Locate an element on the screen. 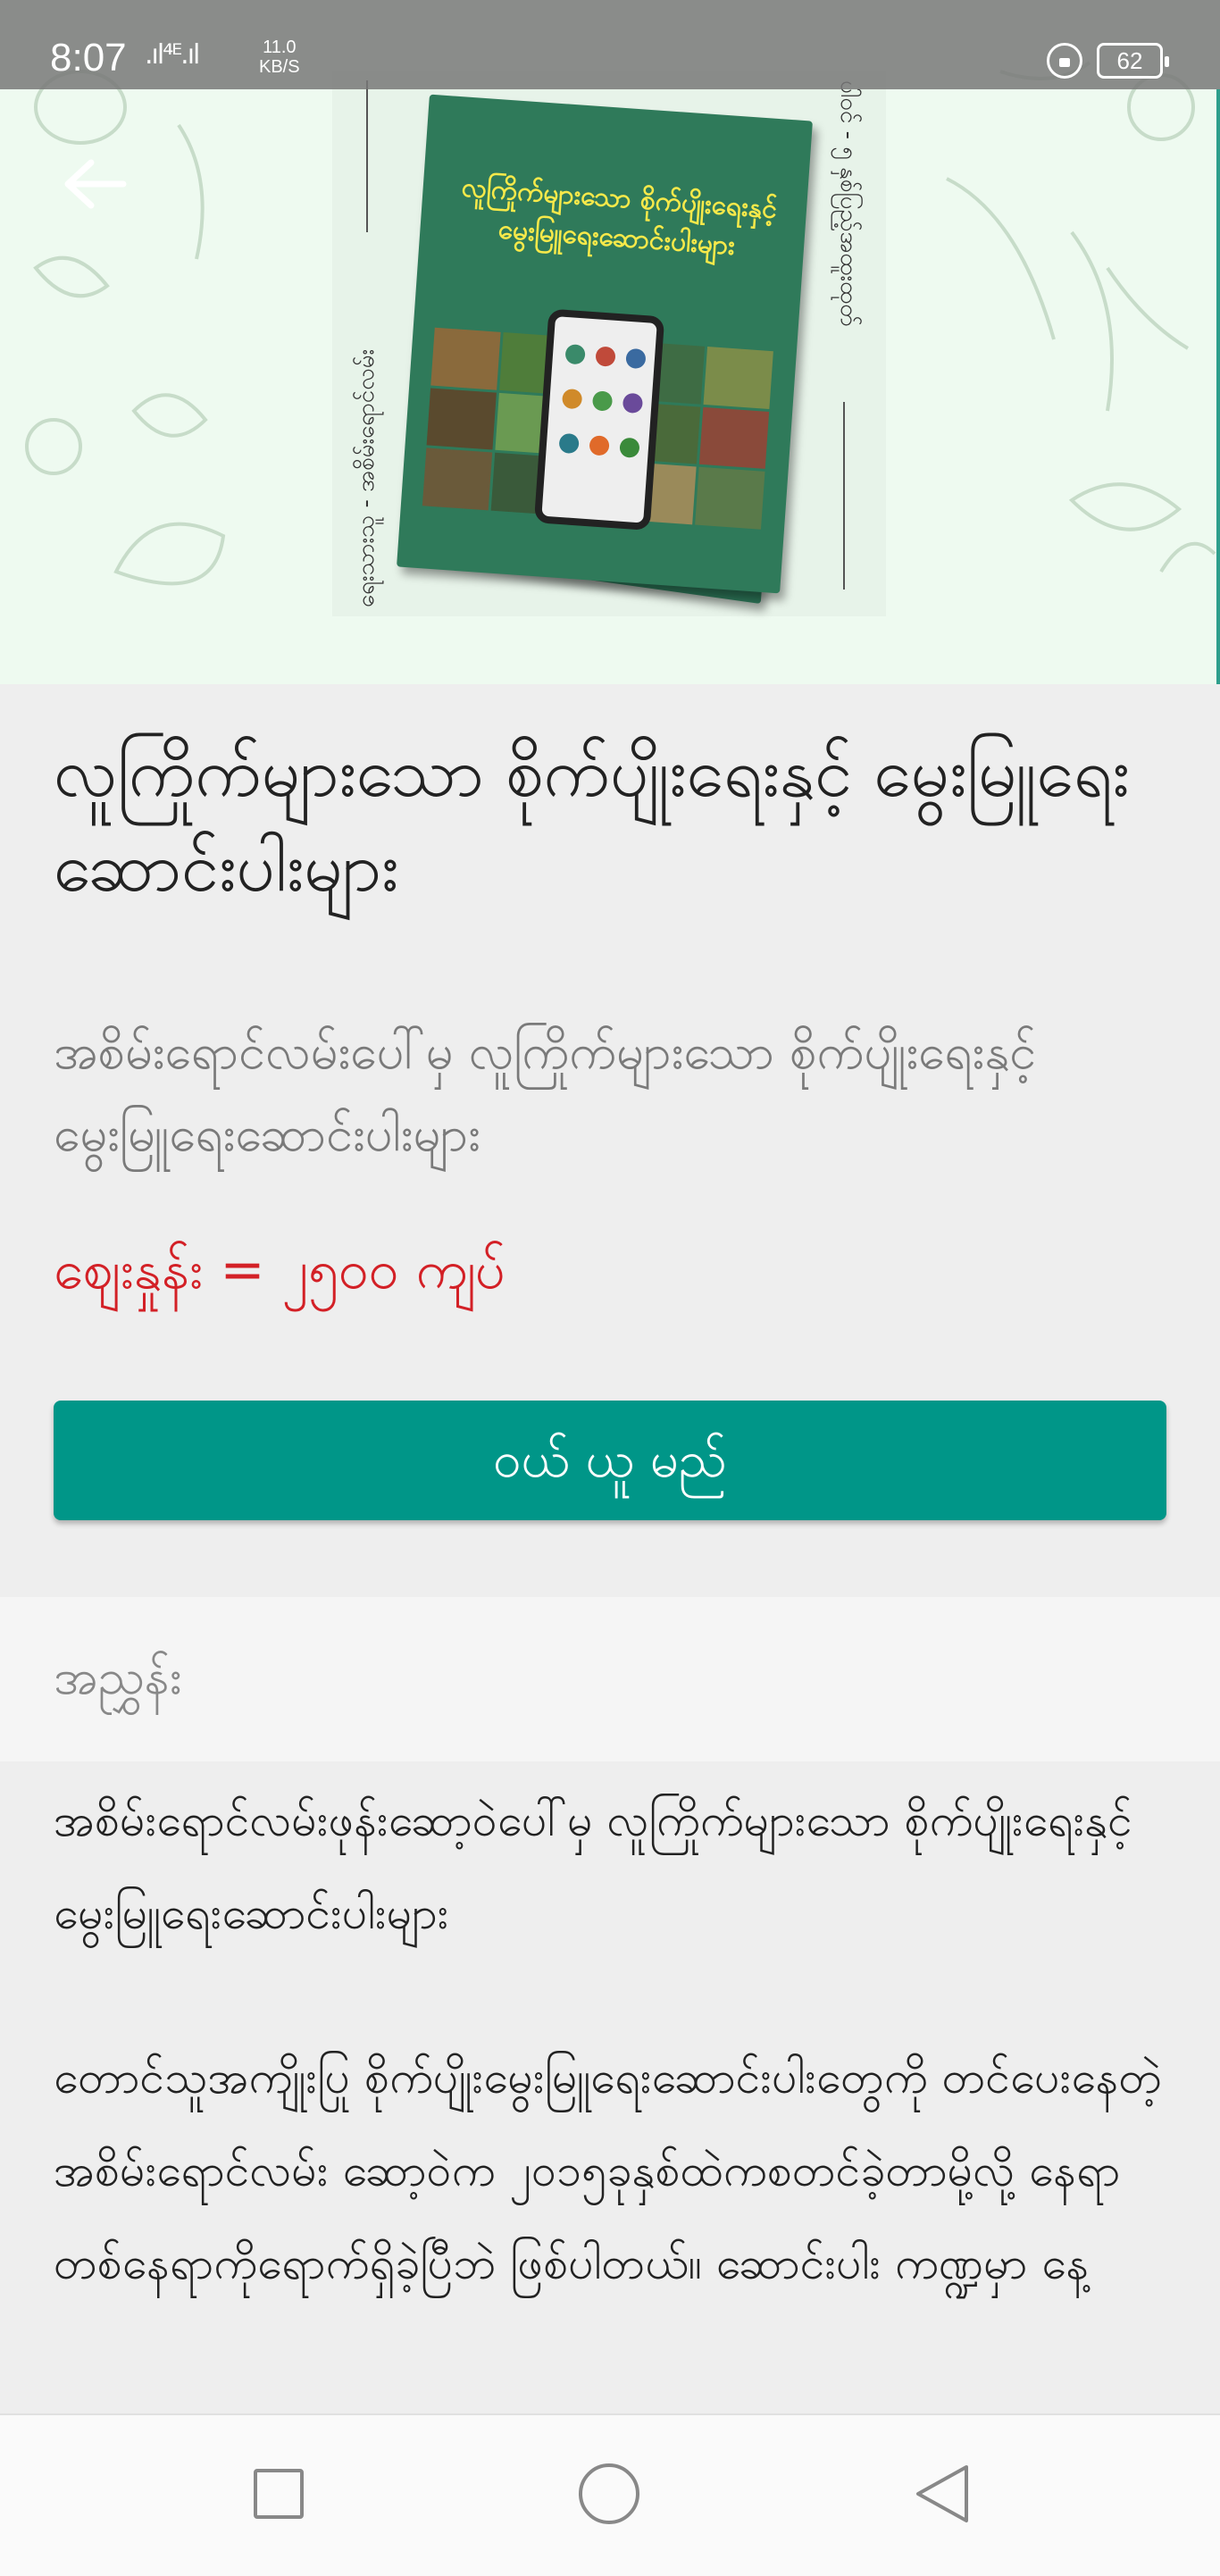 The image size is (1220, 2576). spine-edition-text: ပါဝင် - ၅ နှစ်ပြည့်အထူးထုတ် is located at coordinates (848, 204).